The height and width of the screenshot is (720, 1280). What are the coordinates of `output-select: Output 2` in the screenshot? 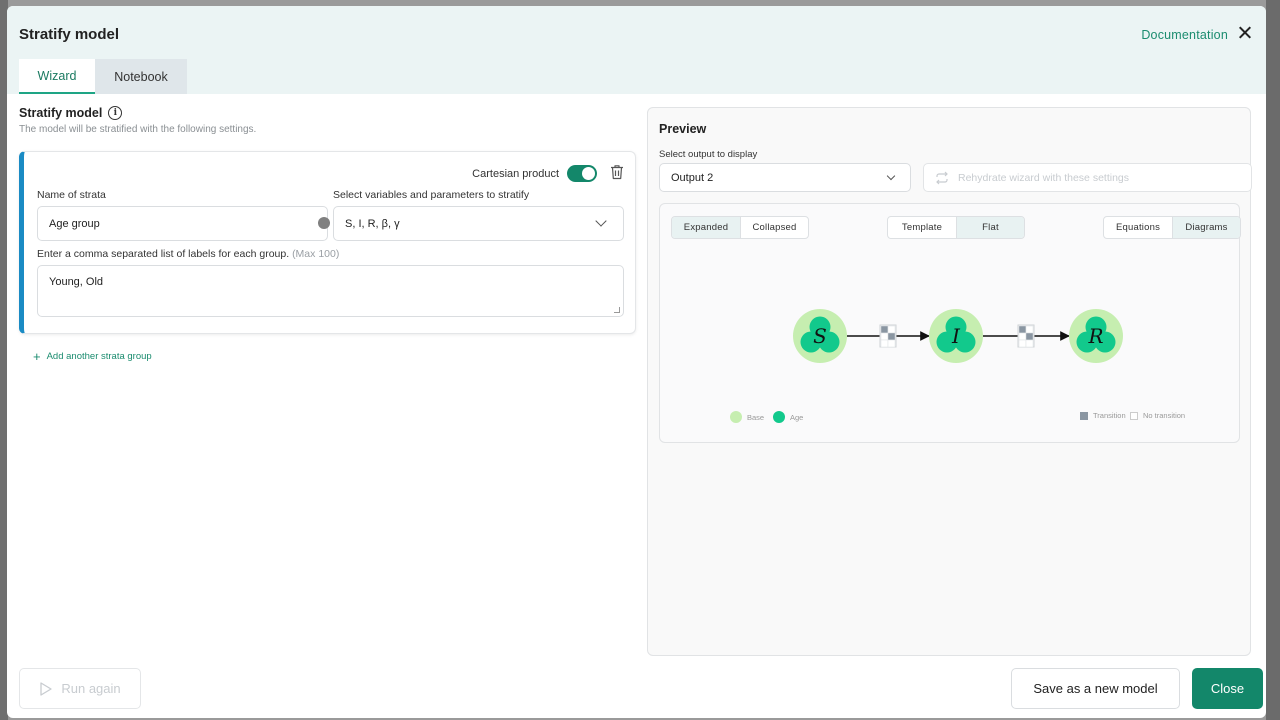 It's located at (785, 177).